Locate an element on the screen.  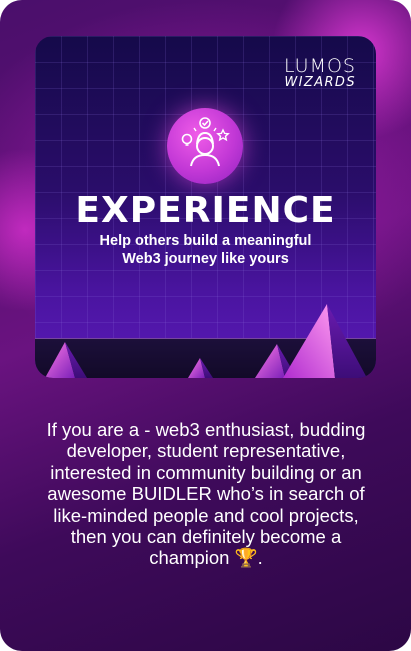
logo-line1: LUMOS is located at coordinates (320, 66).